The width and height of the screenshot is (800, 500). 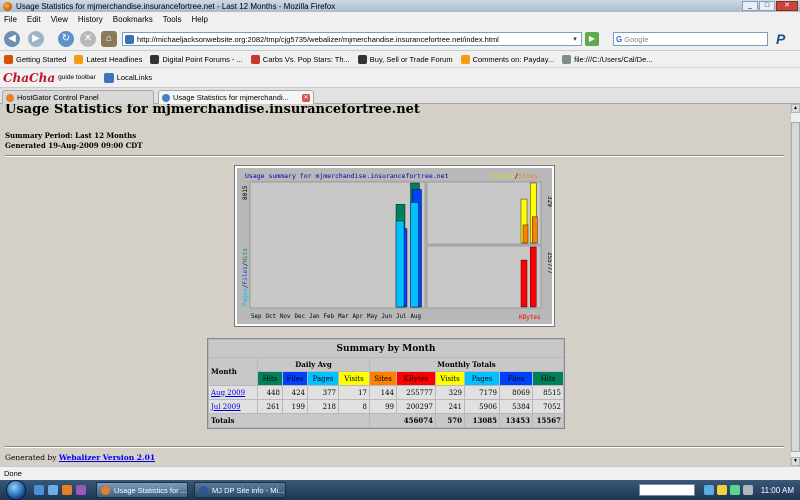 What do you see at coordinates (245, 192) in the screenshot?
I see `left-max-label: 8015` at bounding box center [245, 192].